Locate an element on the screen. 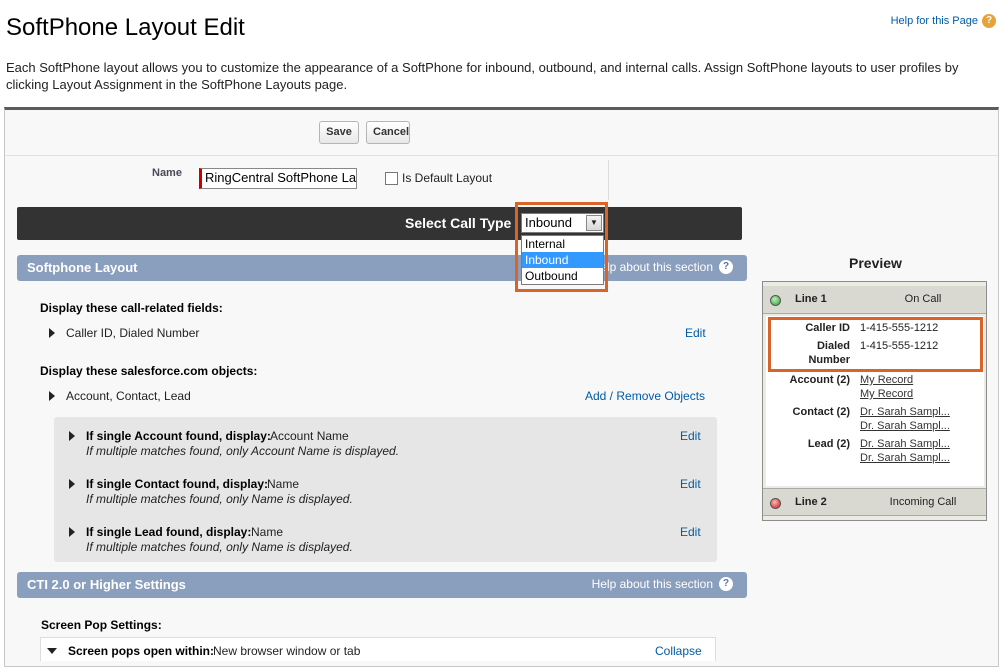  account-rule-edit-link: Edit is located at coordinates (690, 436).